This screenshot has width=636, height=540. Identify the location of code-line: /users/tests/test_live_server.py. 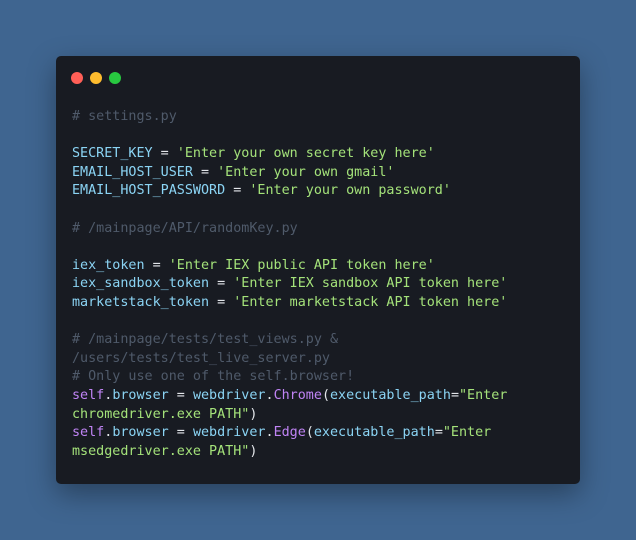
(289, 359).